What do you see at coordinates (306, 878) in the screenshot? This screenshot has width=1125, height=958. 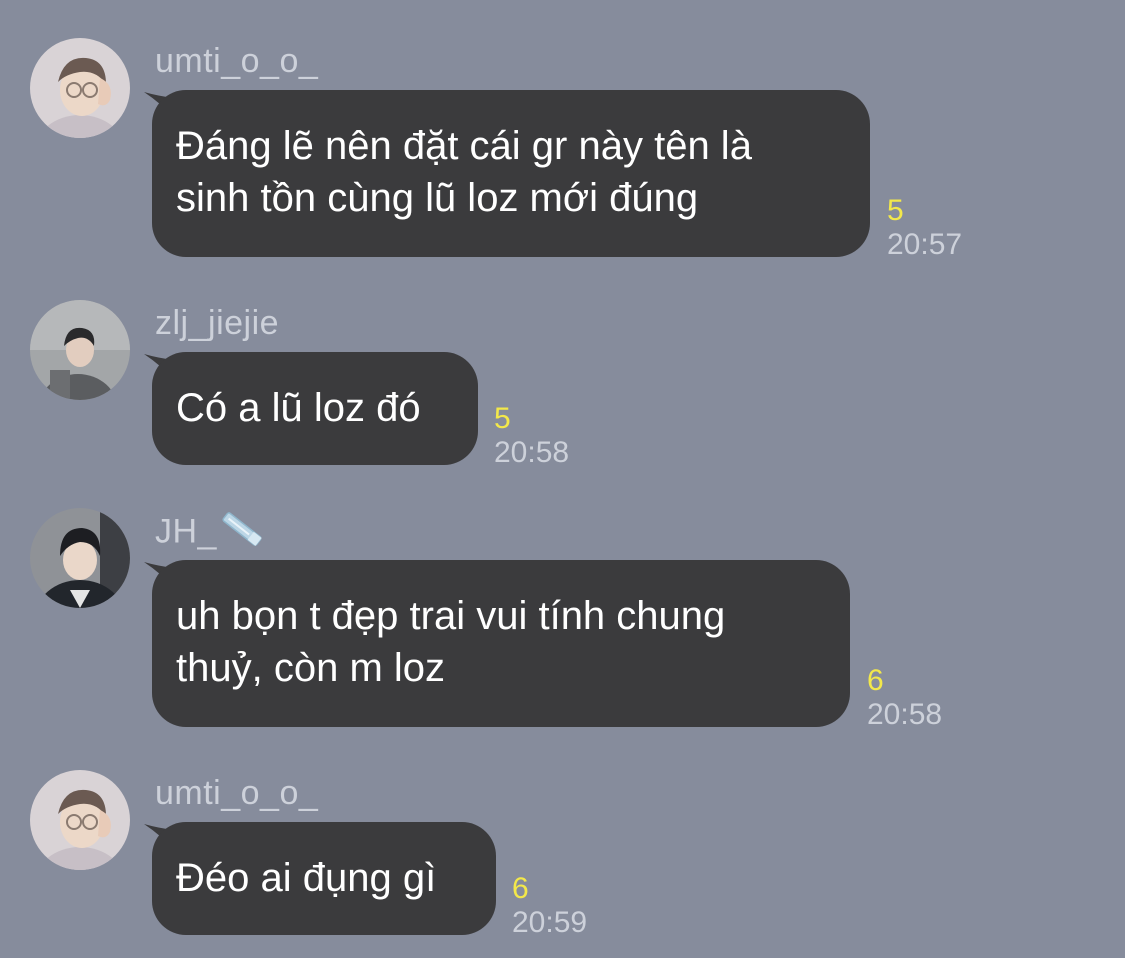 I see `message-text-line: Đéo ai đụng gì` at bounding box center [306, 878].